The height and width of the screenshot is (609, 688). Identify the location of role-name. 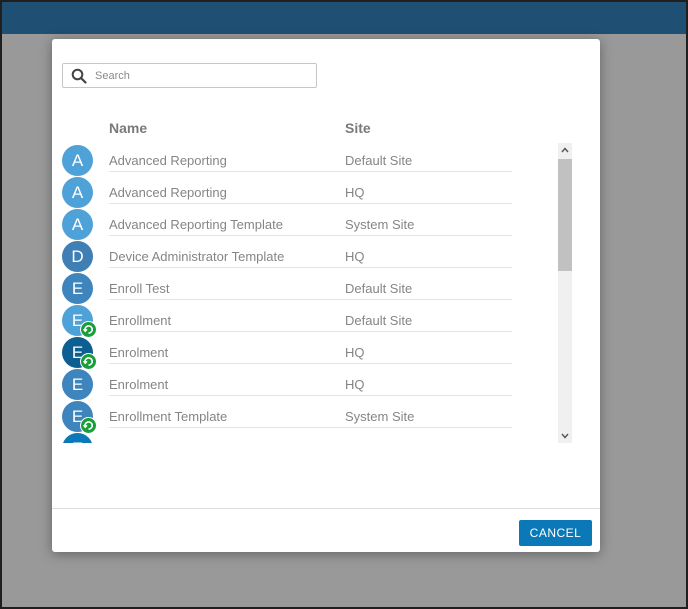
(227, 442).